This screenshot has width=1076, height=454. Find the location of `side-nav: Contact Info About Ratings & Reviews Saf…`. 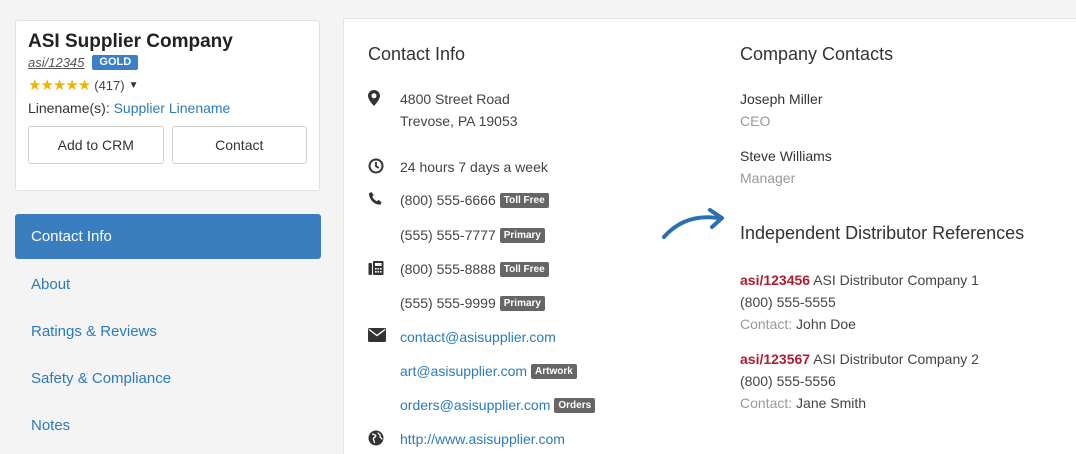

side-nav: Contact Info About Ratings & Reviews Saf… is located at coordinates (168, 331).